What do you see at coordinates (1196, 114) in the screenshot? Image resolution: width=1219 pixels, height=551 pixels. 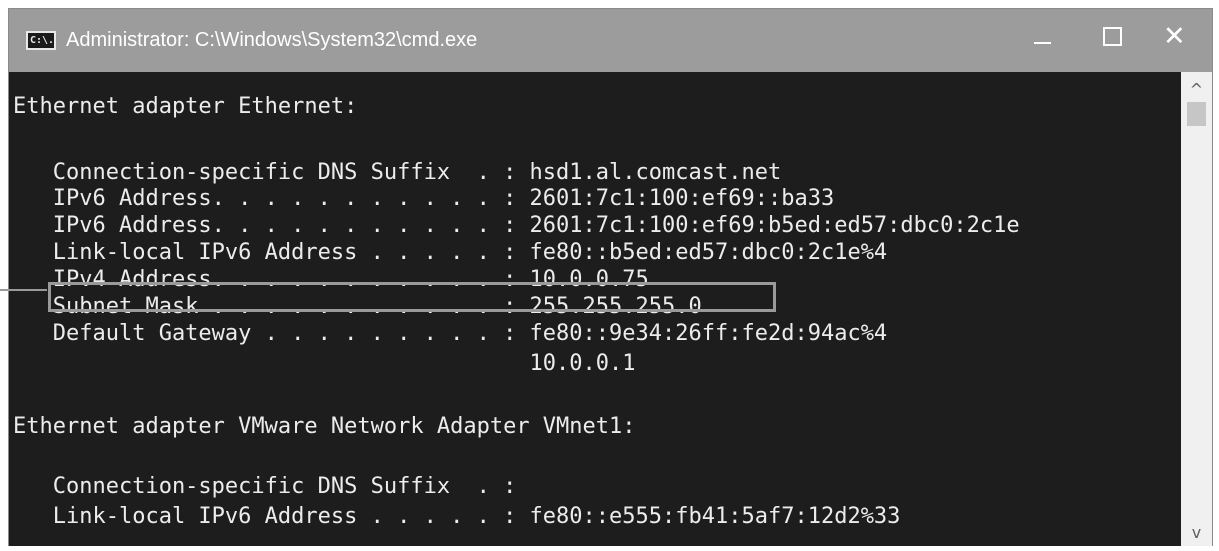 I see `scroll-thumb` at bounding box center [1196, 114].